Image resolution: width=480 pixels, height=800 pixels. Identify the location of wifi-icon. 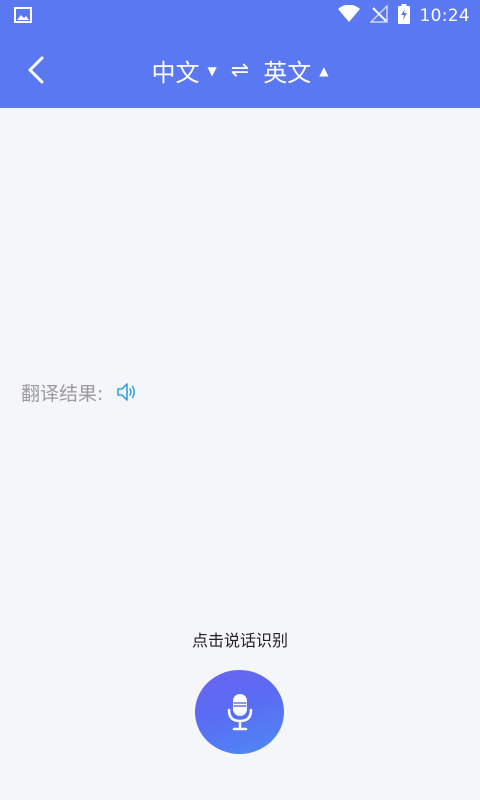
(348, 15).